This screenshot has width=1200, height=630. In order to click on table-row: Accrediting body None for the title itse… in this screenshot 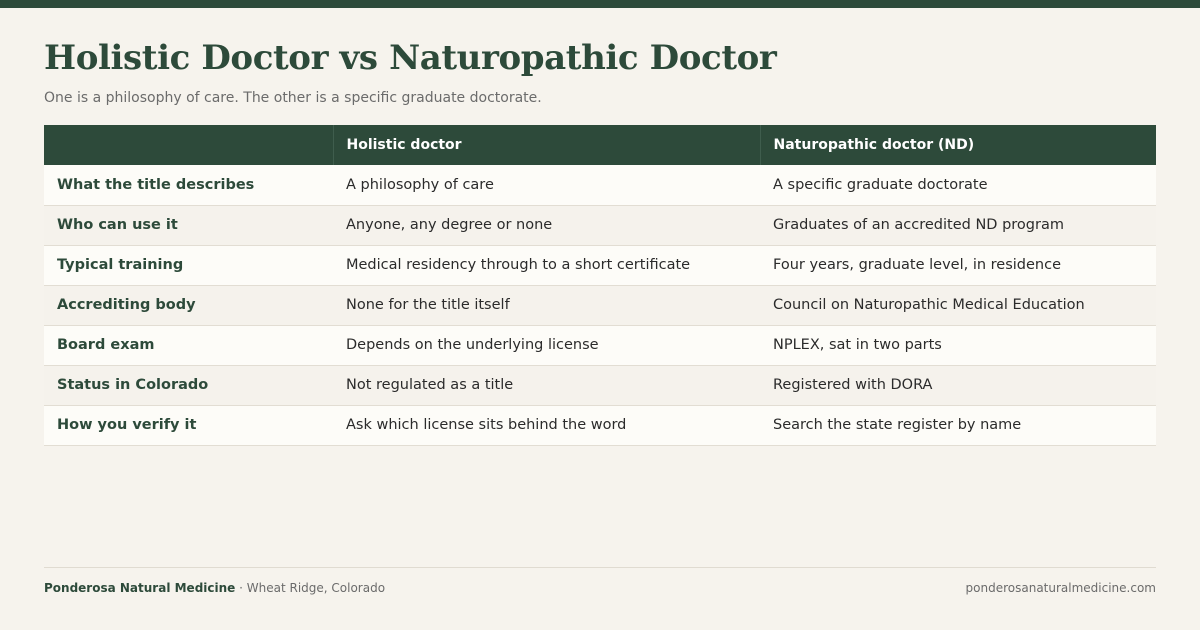, I will do `click(600, 305)`.